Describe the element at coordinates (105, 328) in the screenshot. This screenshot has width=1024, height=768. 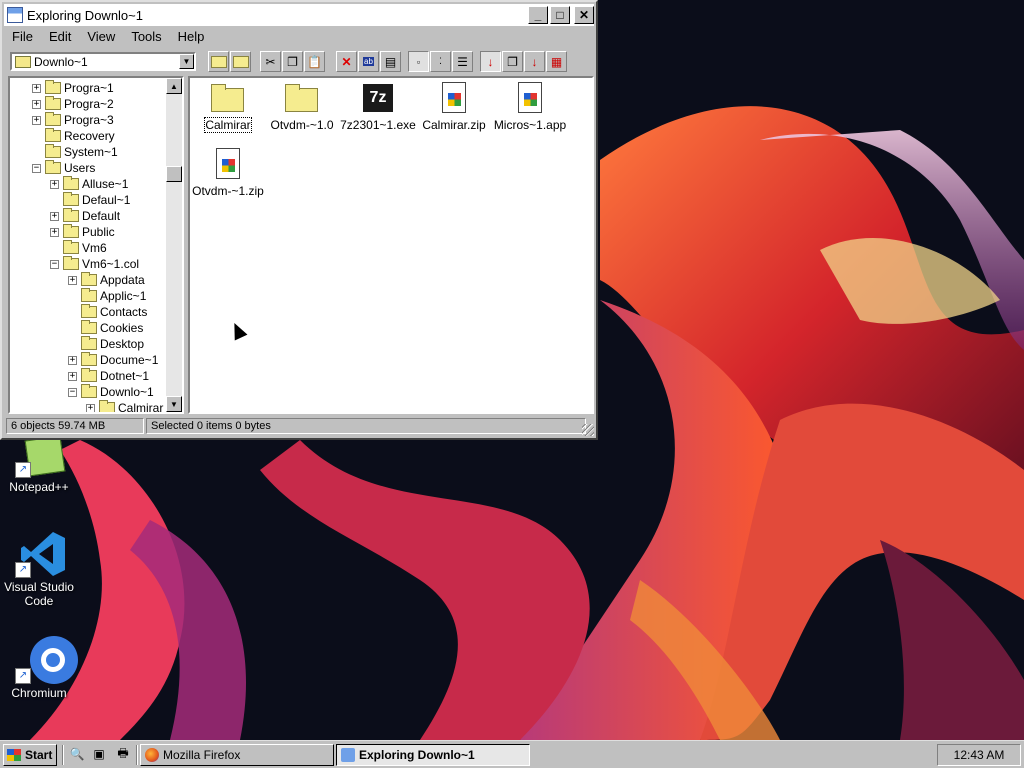
I see `tree-item: Cookies` at that location.